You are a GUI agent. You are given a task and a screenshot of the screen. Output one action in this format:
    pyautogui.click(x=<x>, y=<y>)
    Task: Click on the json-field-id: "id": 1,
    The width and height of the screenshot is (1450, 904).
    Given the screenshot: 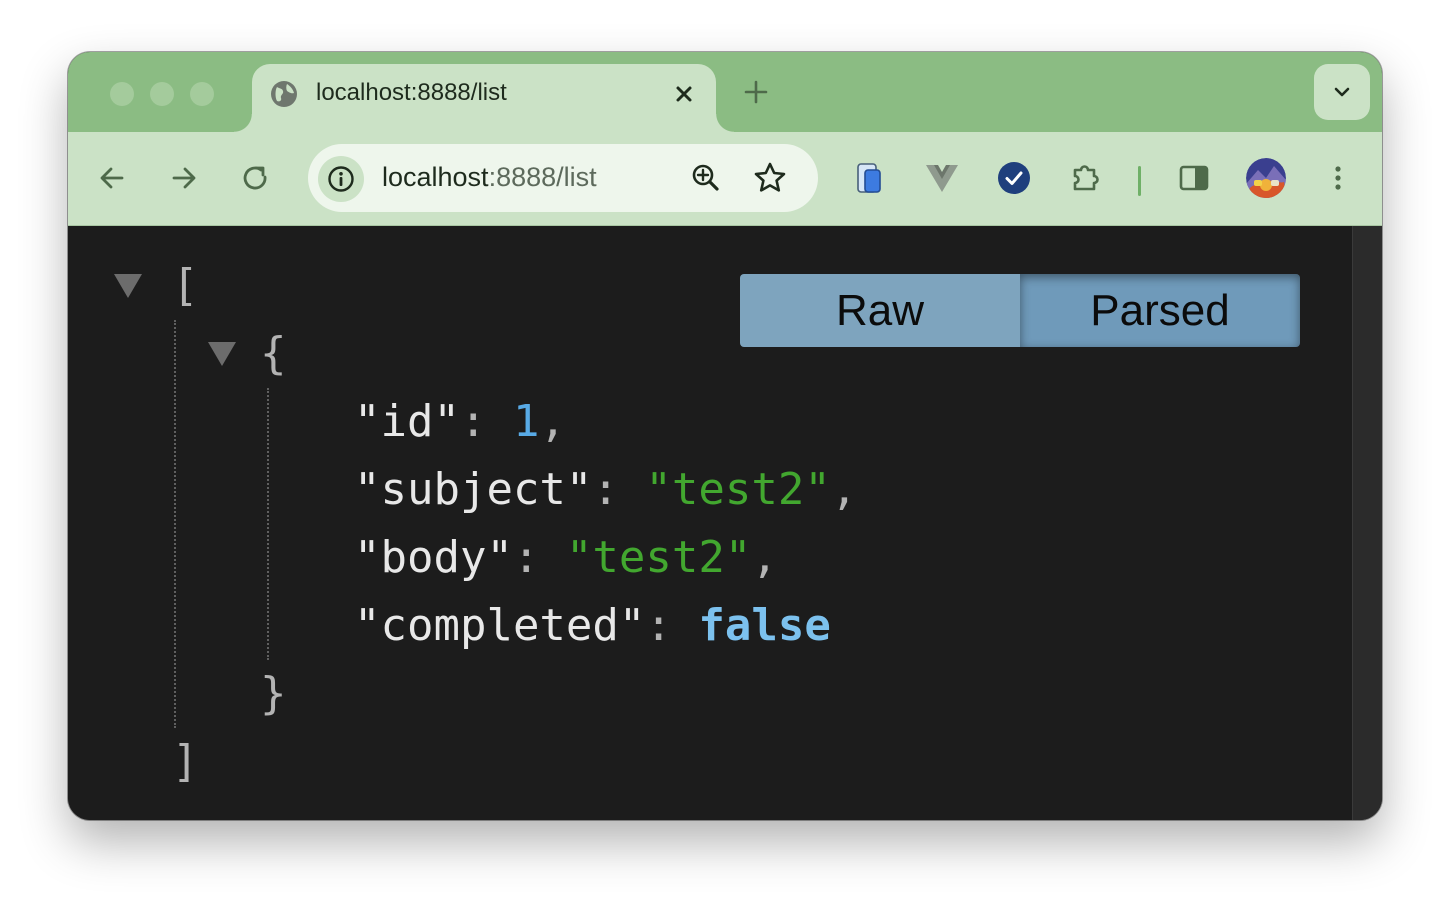 What is the action you would take?
    pyautogui.click(x=460, y=422)
    